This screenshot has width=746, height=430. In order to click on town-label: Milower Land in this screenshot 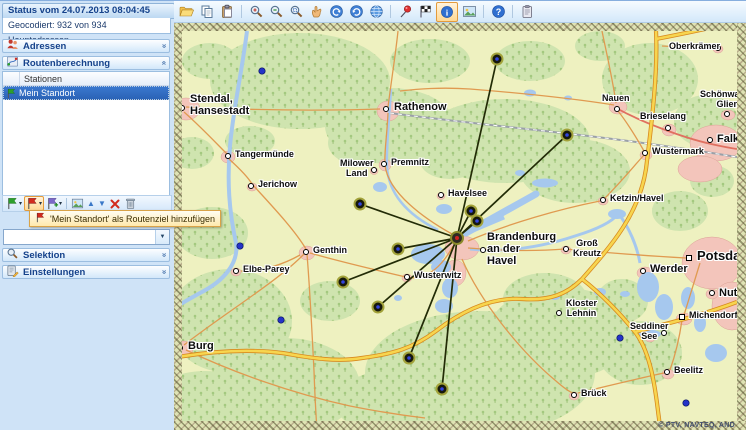, I will do `click(357, 168)`.